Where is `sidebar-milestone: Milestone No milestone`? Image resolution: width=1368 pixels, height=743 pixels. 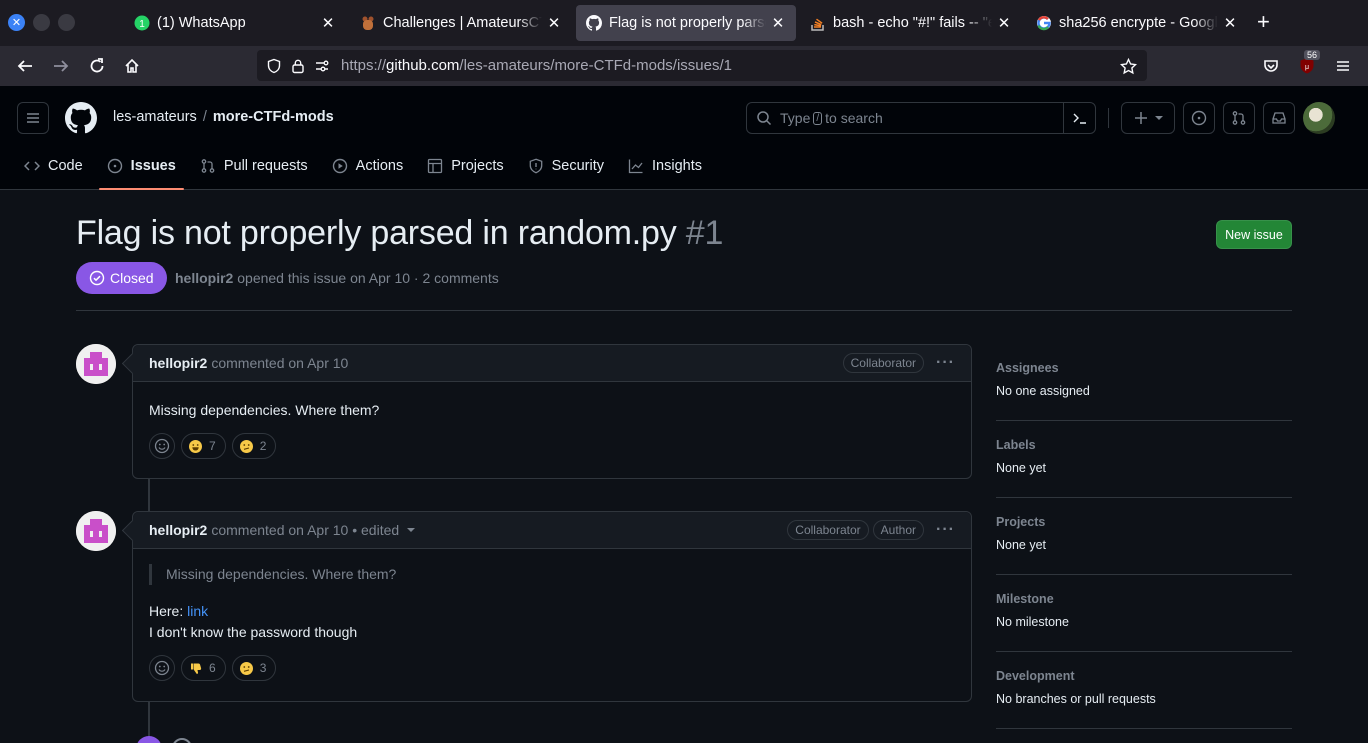 sidebar-milestone: Milestone No milestone is located at coordinates (1144, 613).